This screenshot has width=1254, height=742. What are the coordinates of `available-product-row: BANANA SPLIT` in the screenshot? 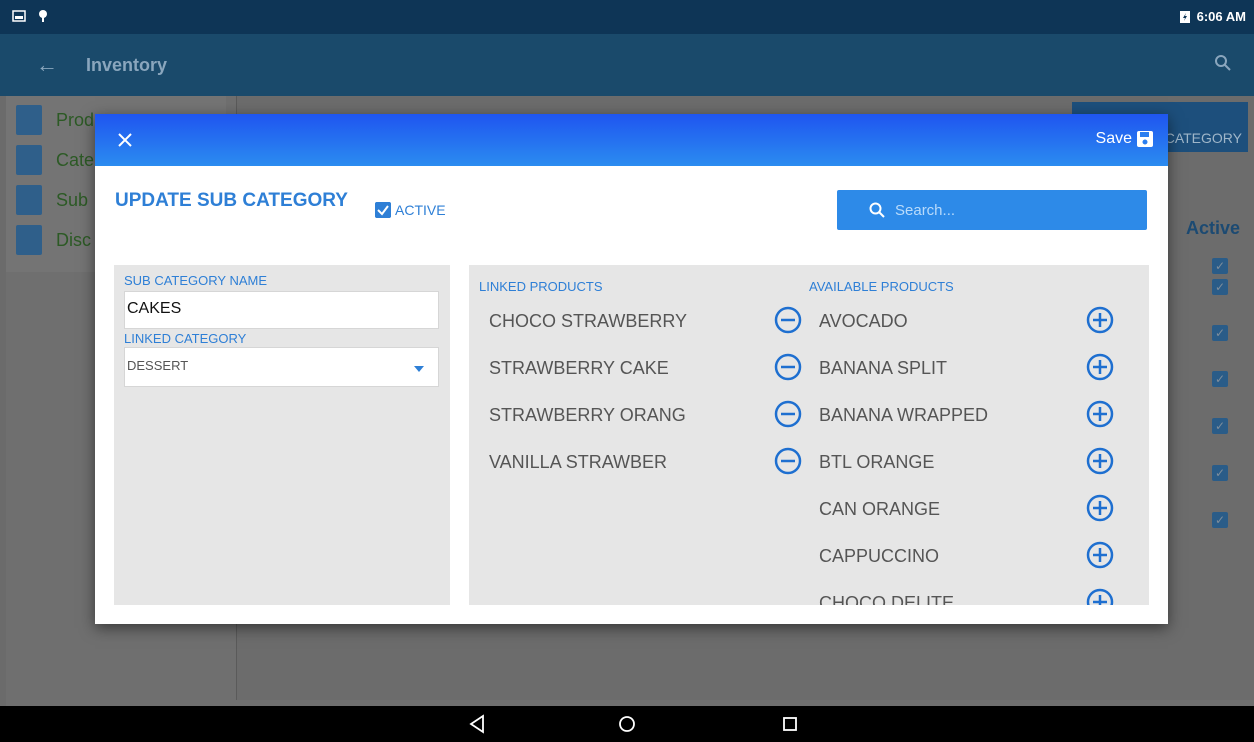 It's located at (984, 370).